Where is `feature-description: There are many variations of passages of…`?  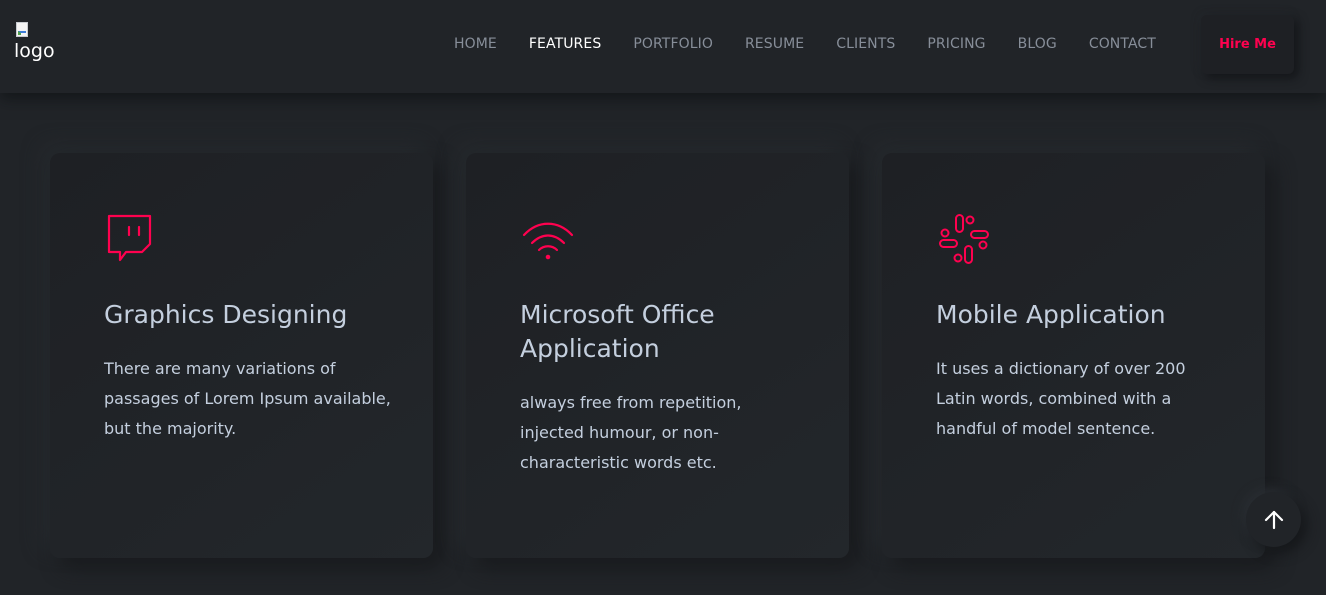 feature-description: There are many variations of passages of… is located at coordinates (247, 398).